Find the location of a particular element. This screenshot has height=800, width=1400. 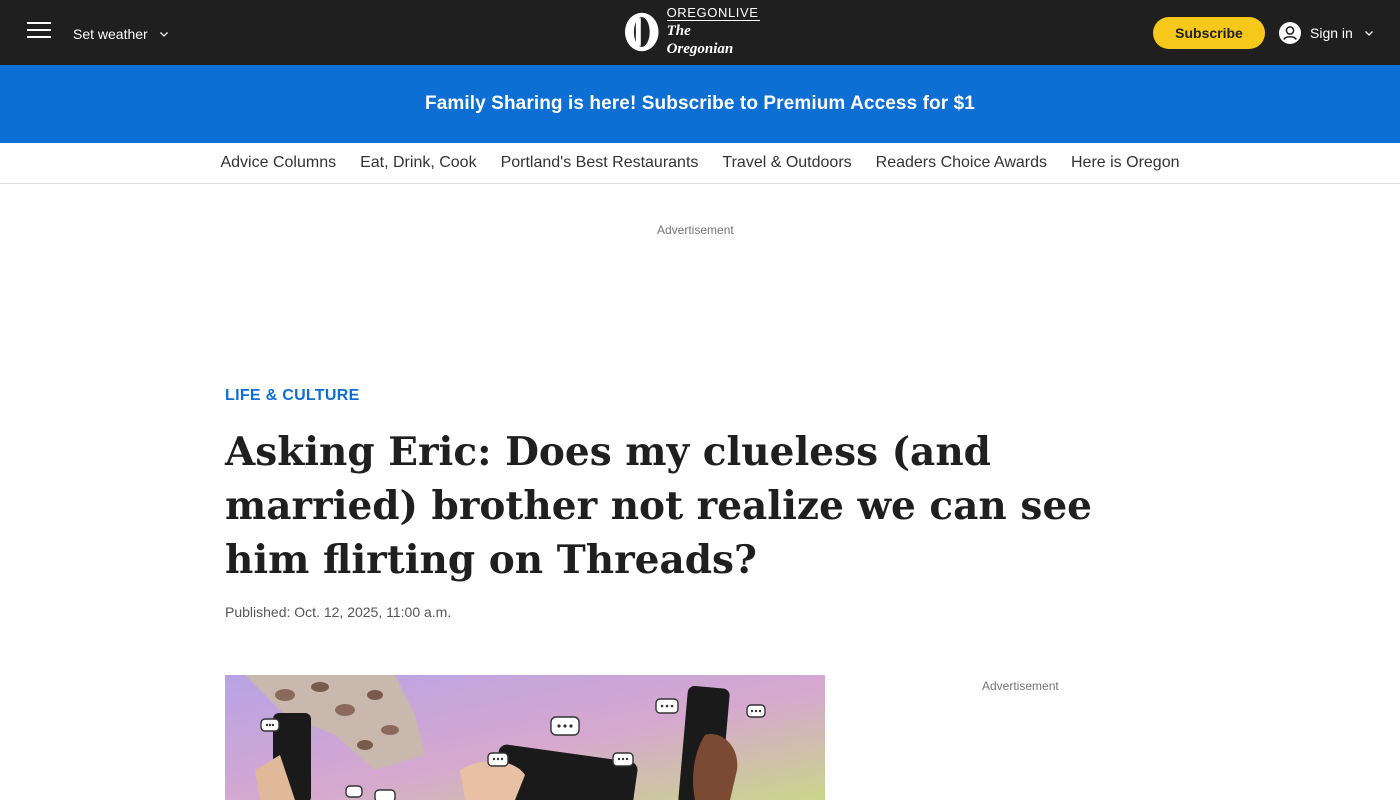

oregonian-o-logo is located at coordinates (641, 32).